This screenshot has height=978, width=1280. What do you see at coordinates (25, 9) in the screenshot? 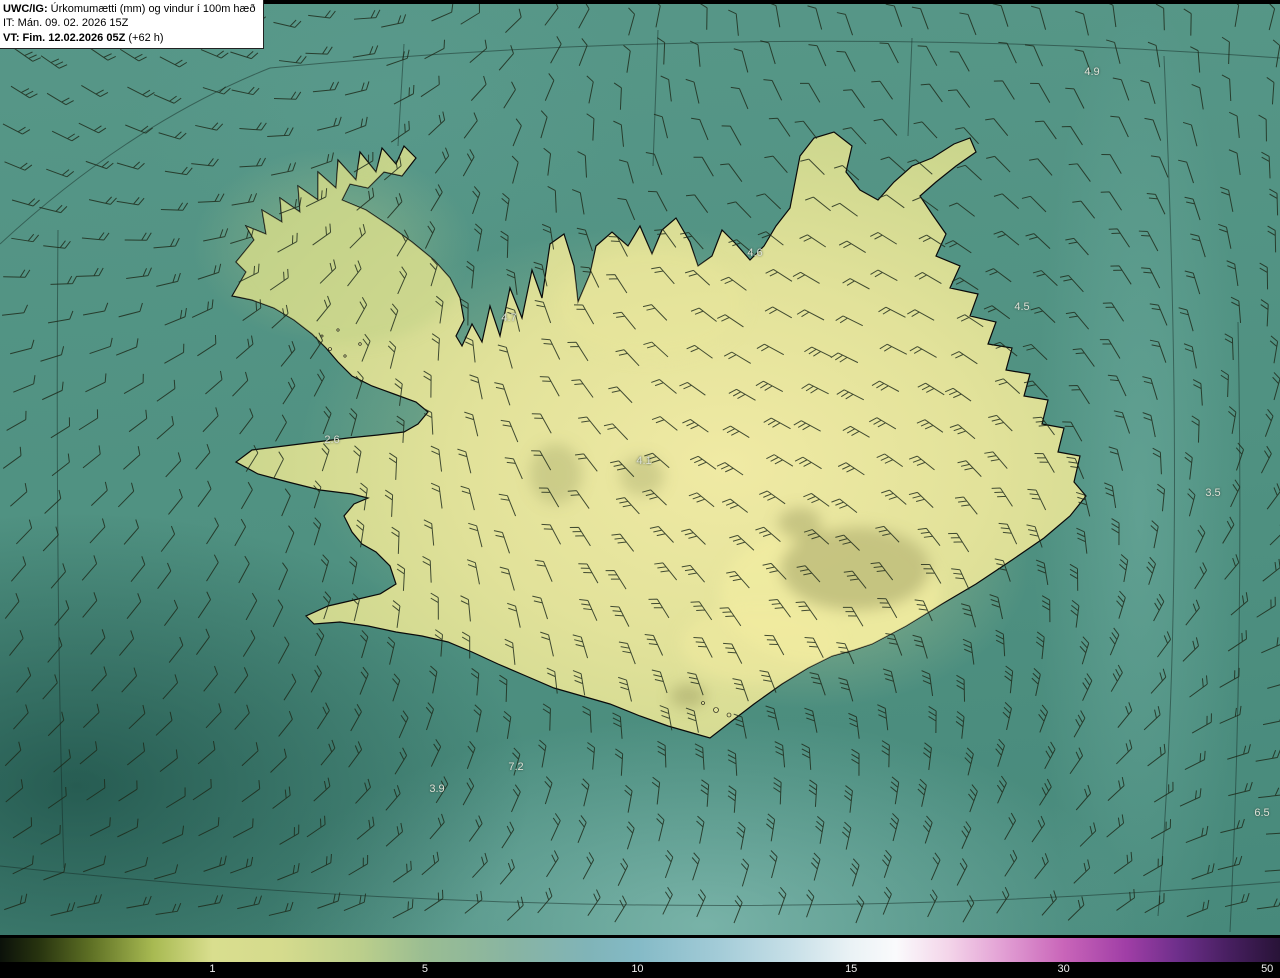
I see `model-name: UWC/IG:` at bounding box center [25, 9].